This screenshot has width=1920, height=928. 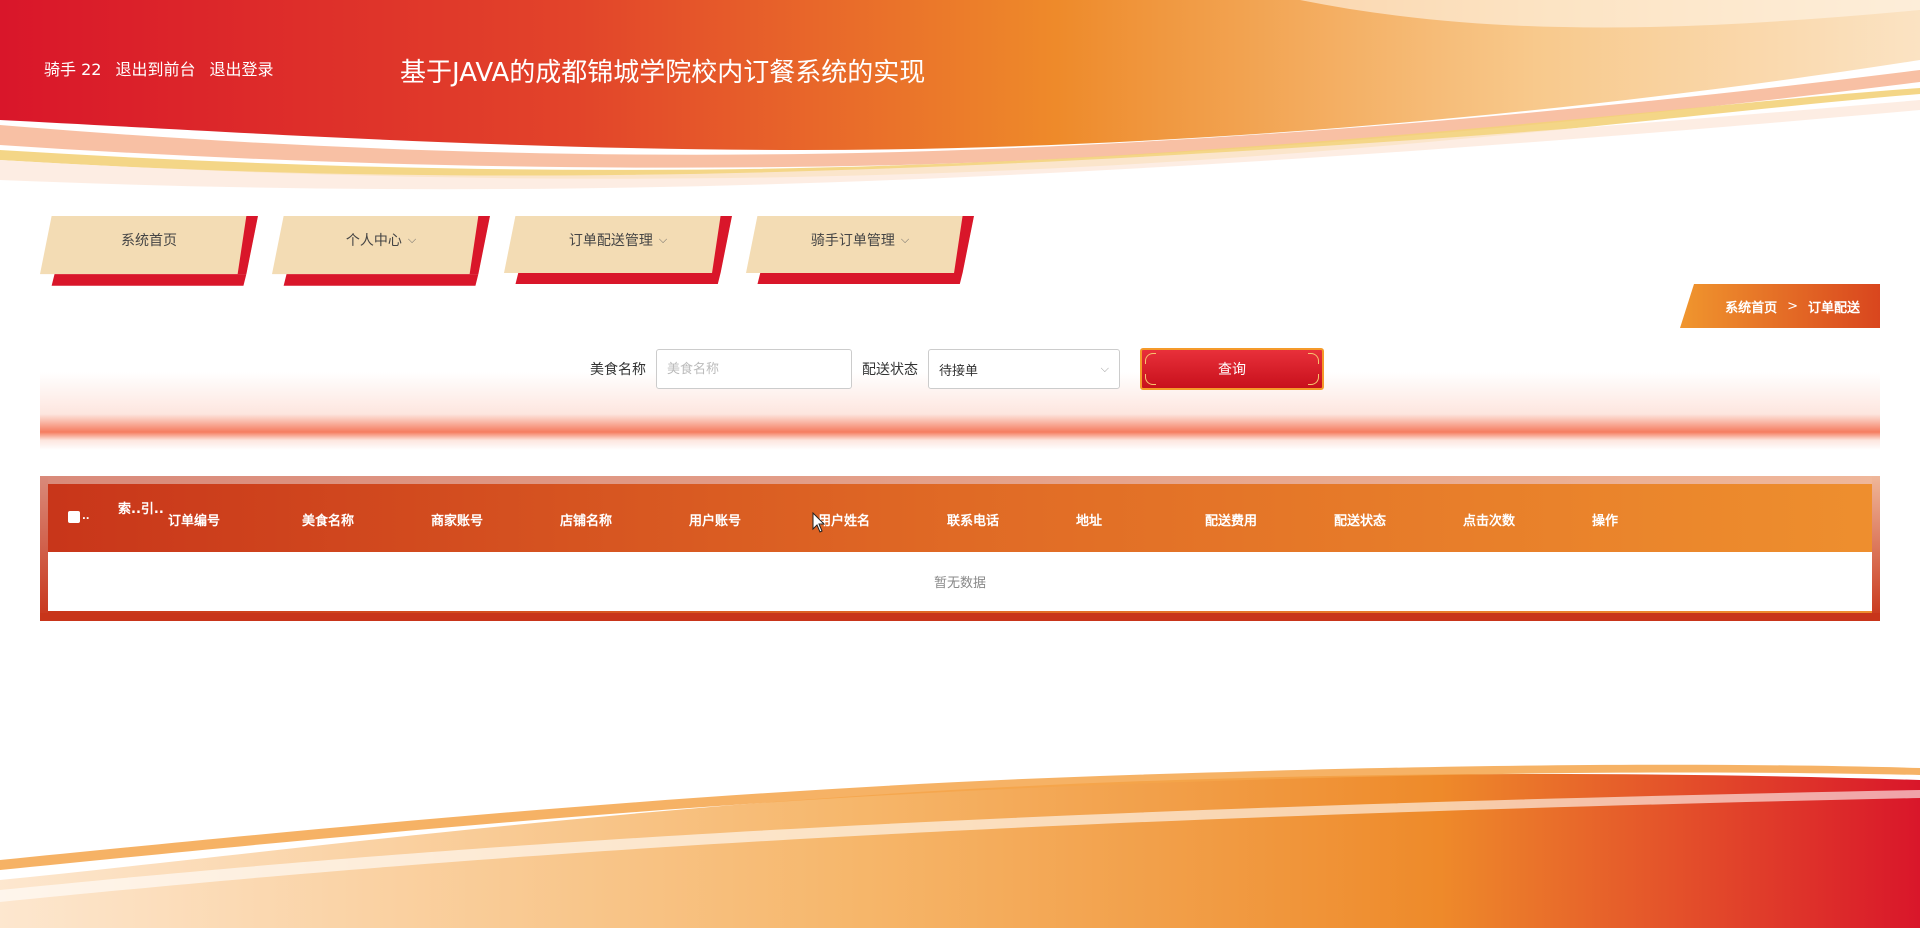 I want to click on column-header-shop-name: 店铺名称, so click(x=586, y=521).